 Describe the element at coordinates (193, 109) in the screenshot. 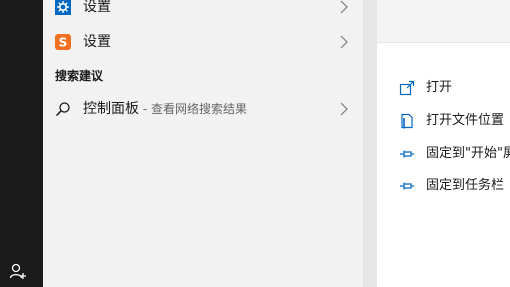

I see `suggestion-subtext: - 查看网络搜索结果` at that location.